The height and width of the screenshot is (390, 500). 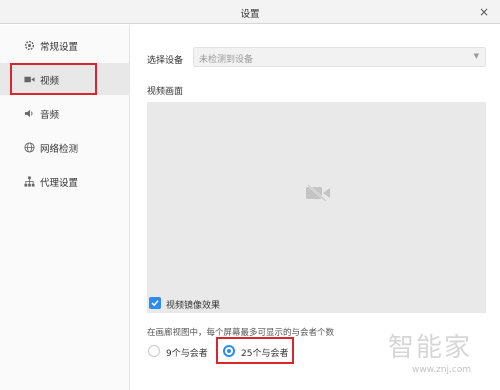 What do you see at coordinates (226, 60) in the screenshot?
I see `device-select-value: 未检测到设备` at bounding box center [226, 60].